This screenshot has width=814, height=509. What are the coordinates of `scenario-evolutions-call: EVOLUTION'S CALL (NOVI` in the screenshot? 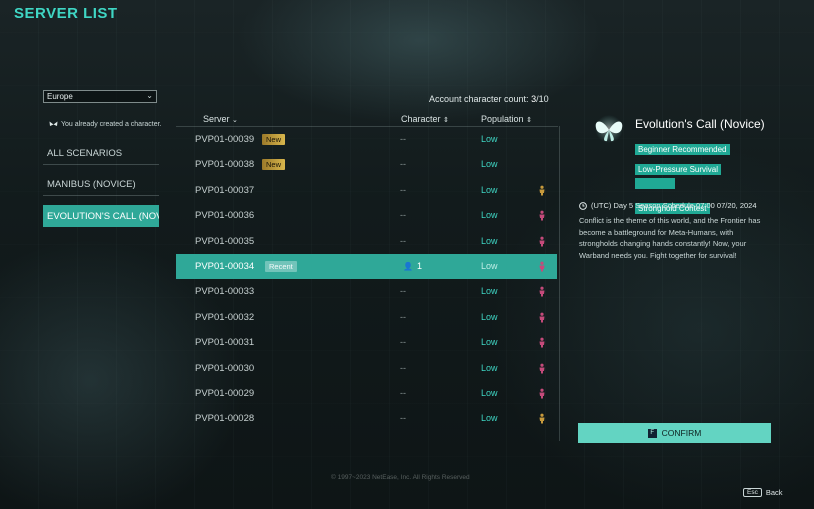 It's located at (101, 216).